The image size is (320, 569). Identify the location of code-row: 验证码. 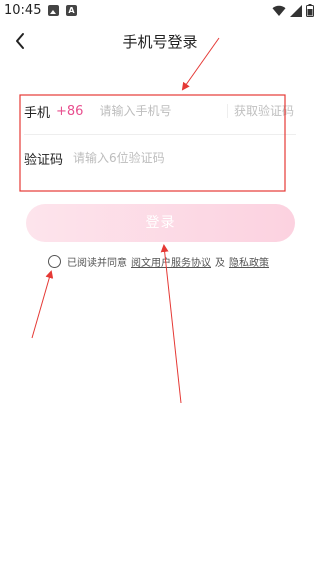
(160, 158).